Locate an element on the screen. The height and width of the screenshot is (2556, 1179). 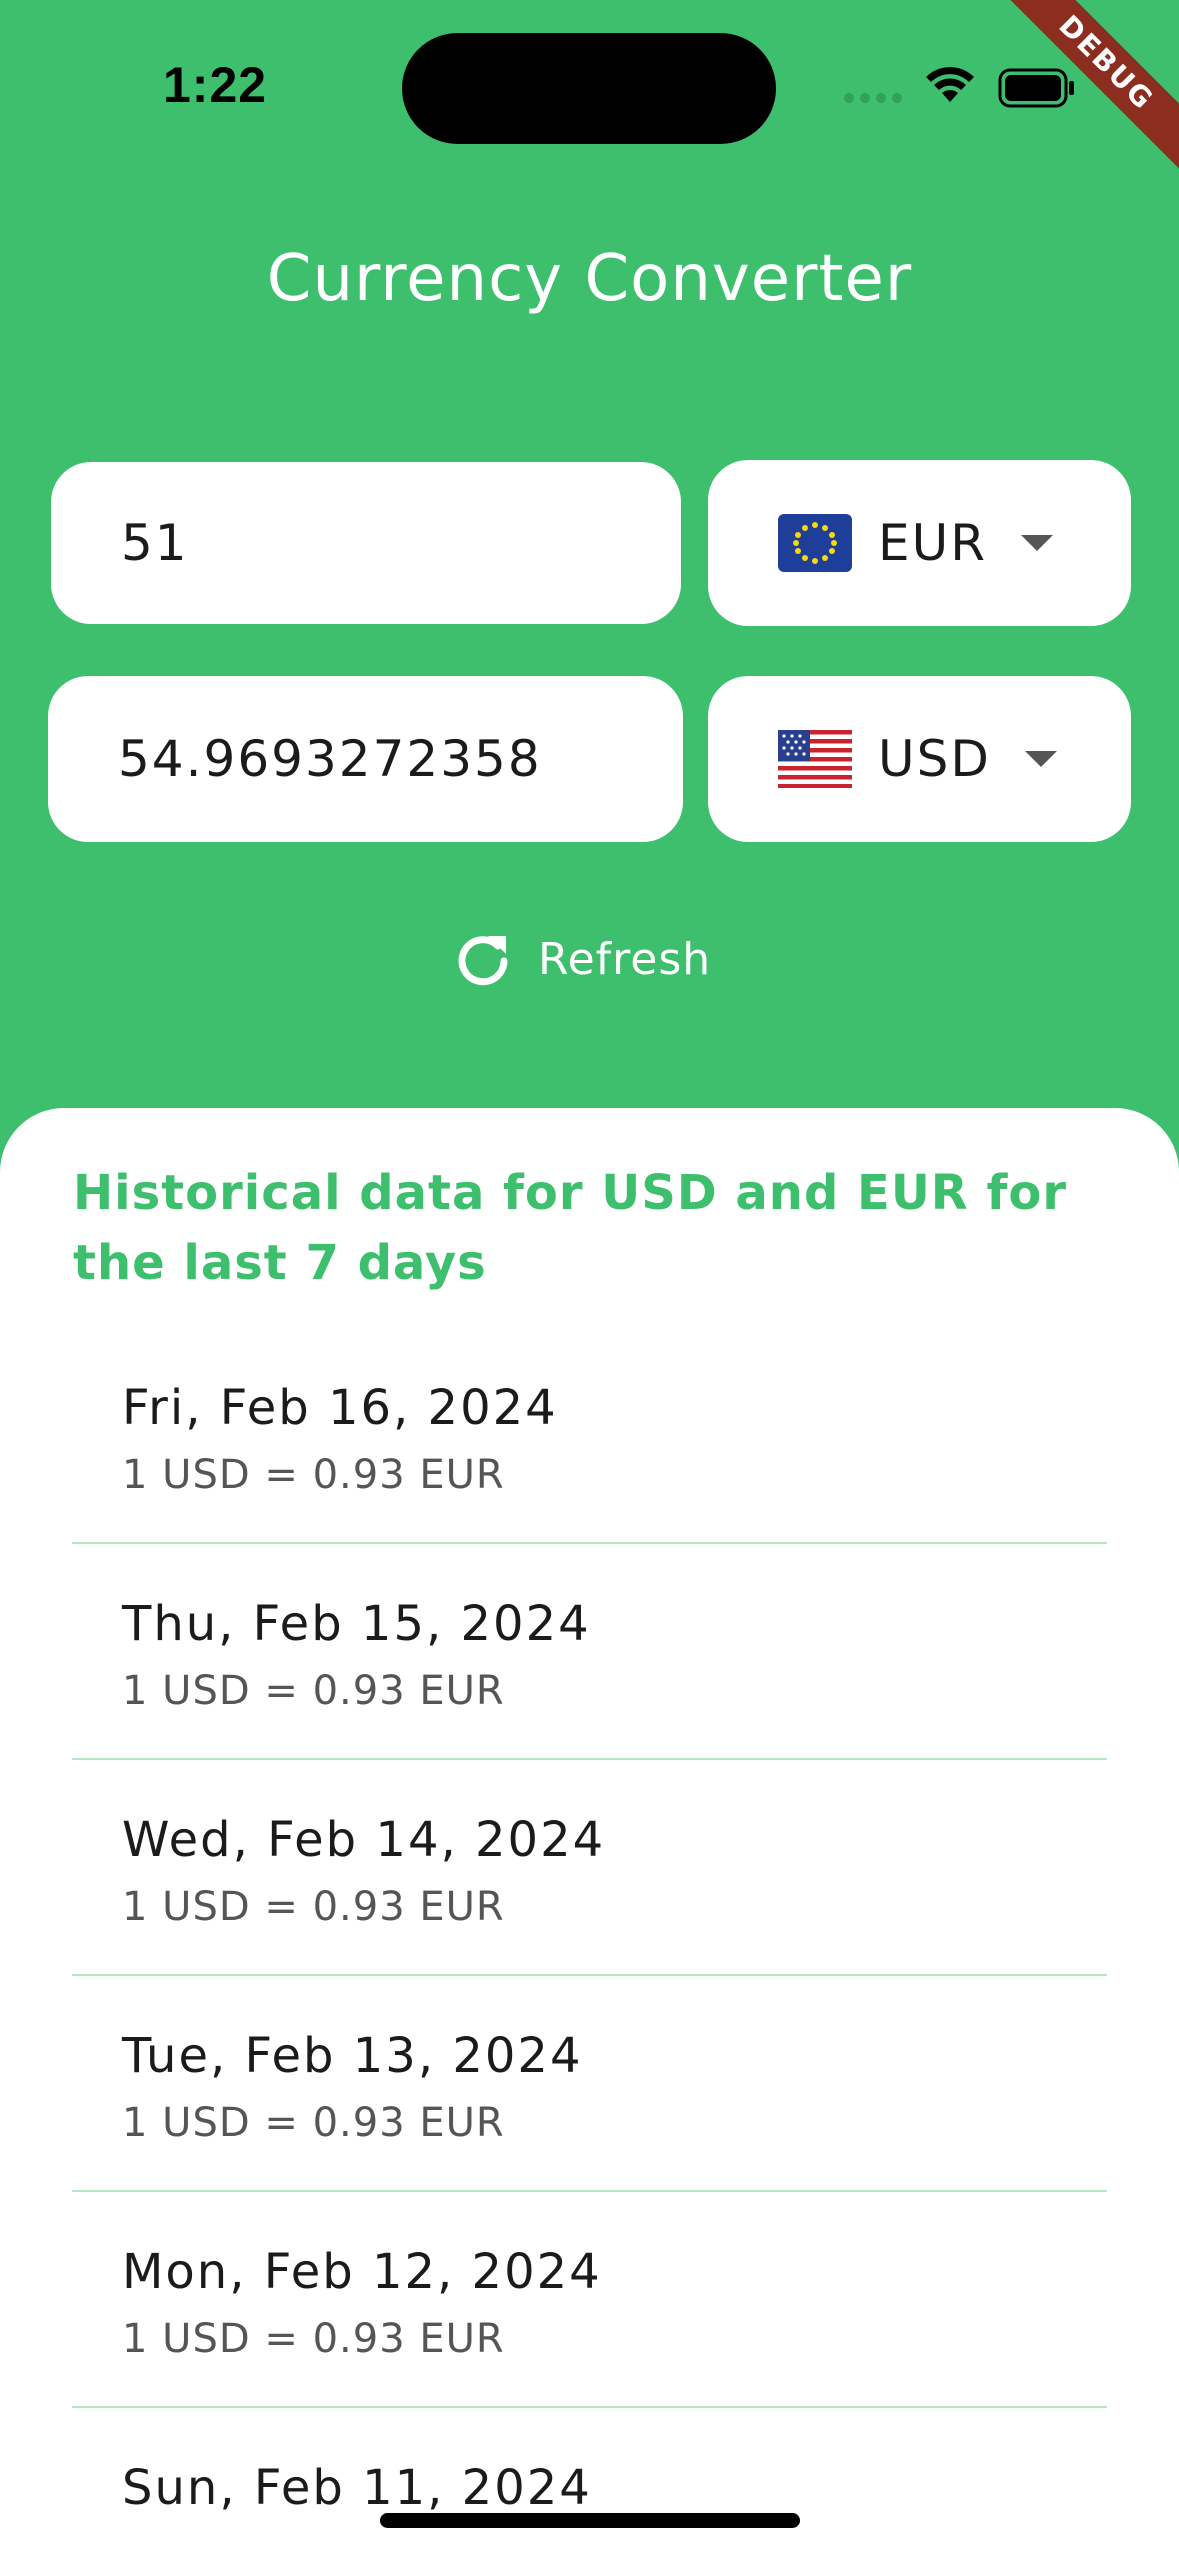
status-time: 1:22 is located at coordinates (215, 85).